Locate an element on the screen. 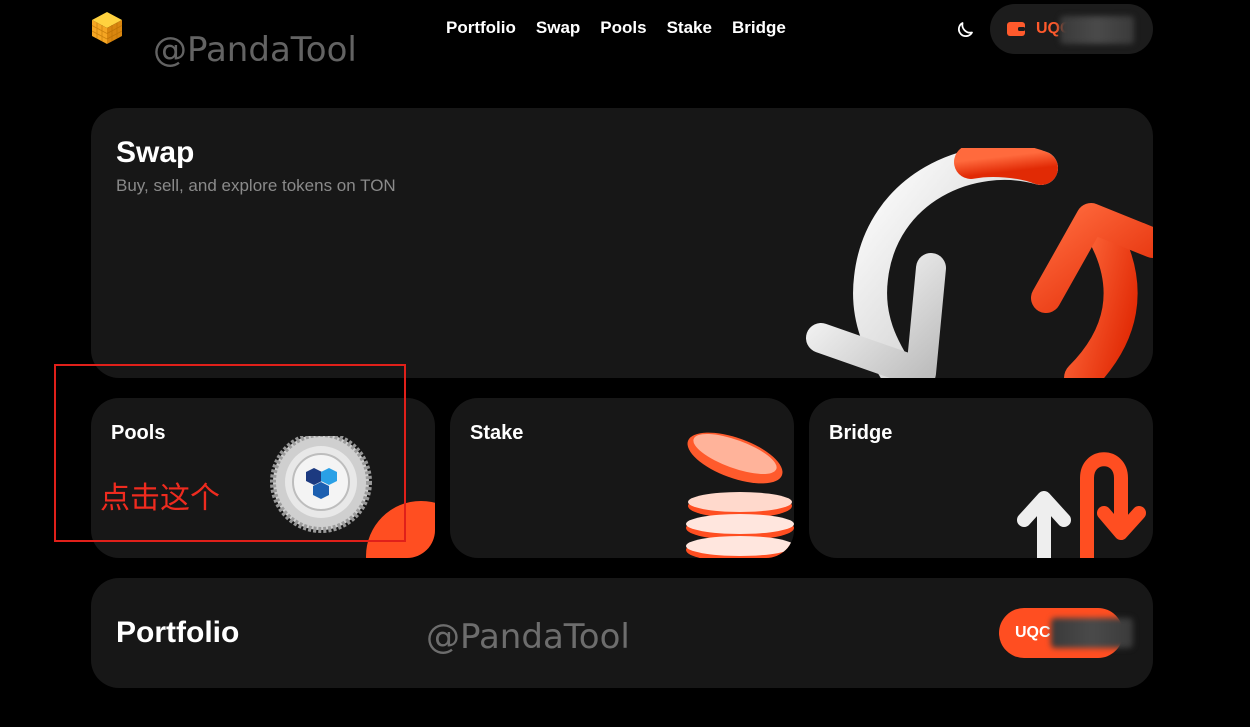  moon-icon is located at coordinates (966, 29).